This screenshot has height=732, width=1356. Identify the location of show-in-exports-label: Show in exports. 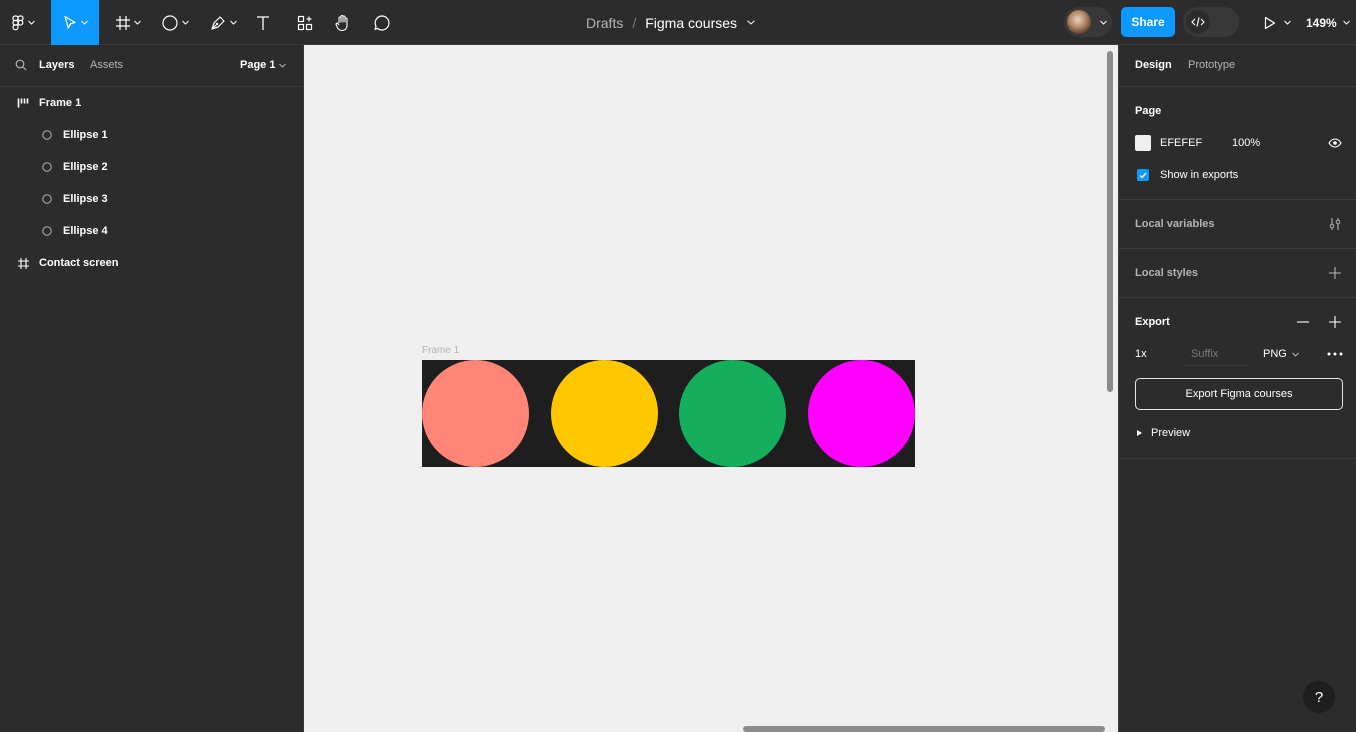
(1199, 175).